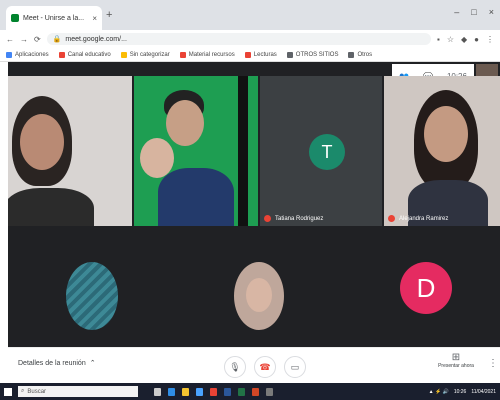 The height and width of the screenshot is (400, 500). What do you see at coordinates (23, 391) in the screenshot?
I see `search-icon: ⌕` at bounding box center [23, 391].